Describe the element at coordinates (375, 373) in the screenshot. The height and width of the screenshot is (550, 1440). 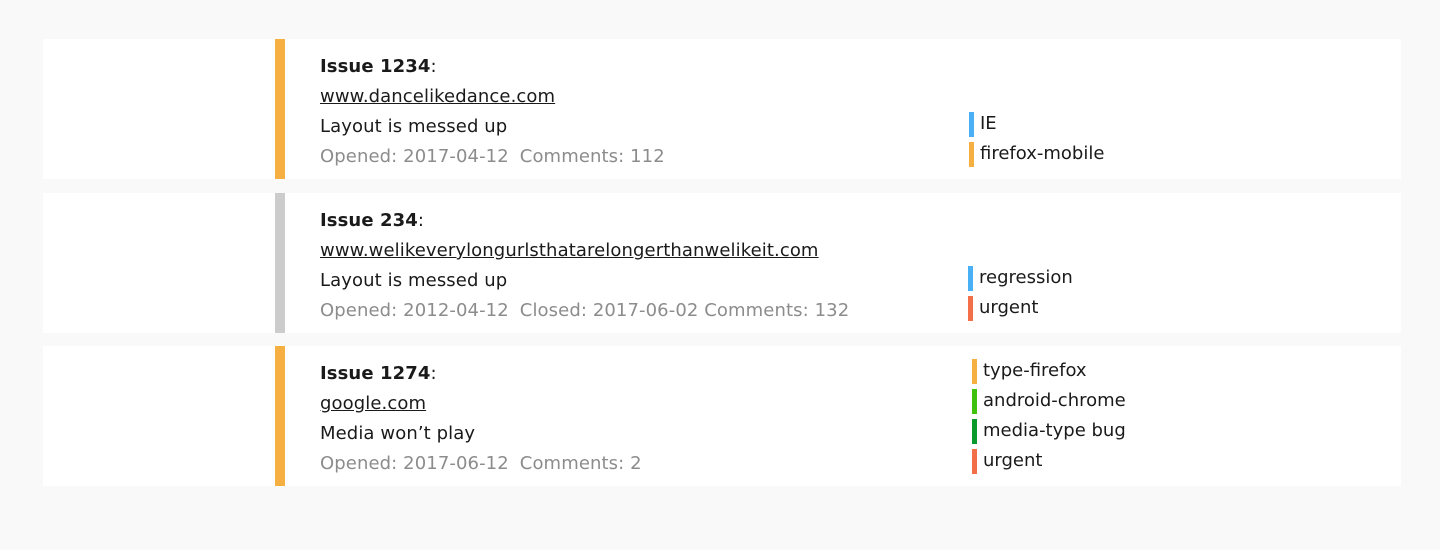
I see `issue-number: Issue 1274` at that location.